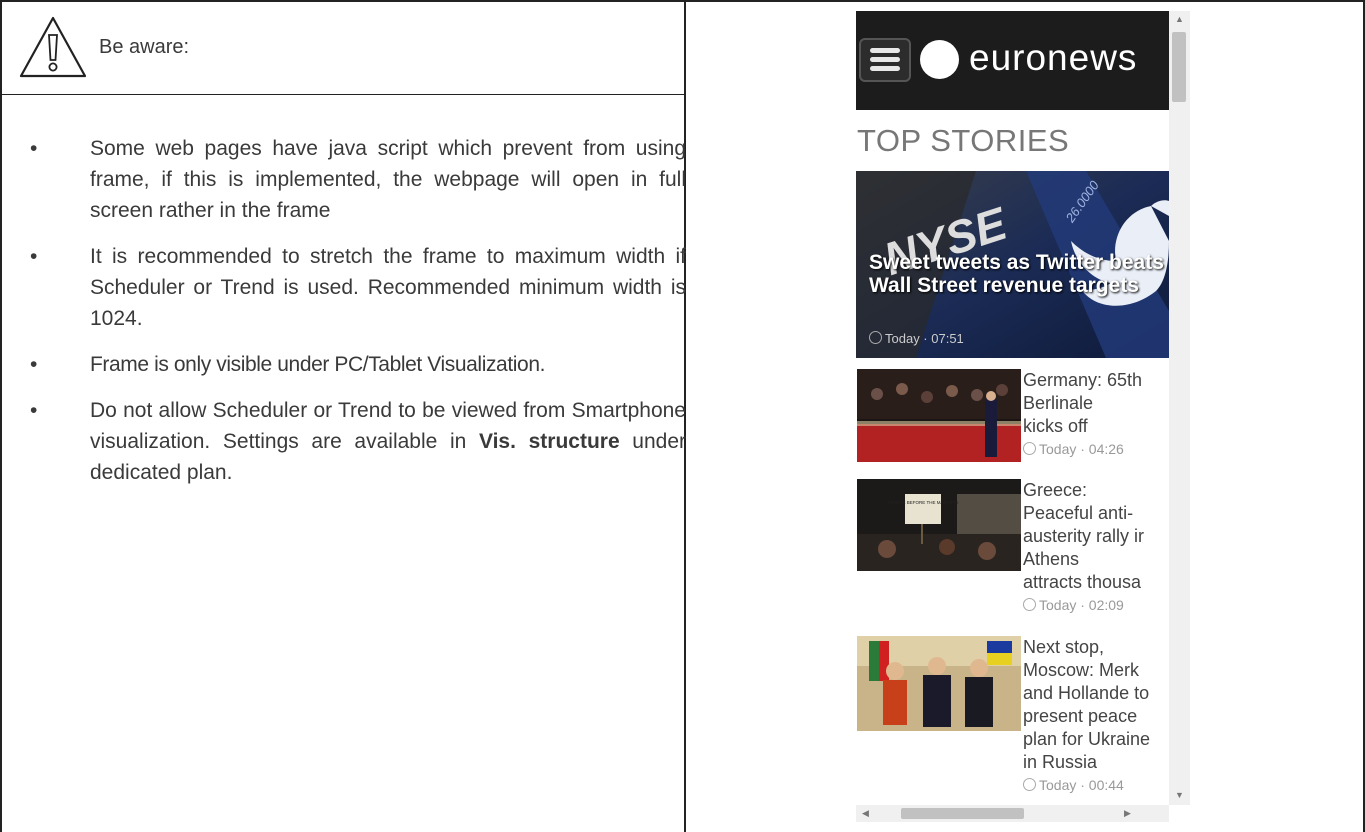  What do you see at coordinates (343, 94) in the screenshot?
I see `header-row-divider` at bounding box center [343, 94].